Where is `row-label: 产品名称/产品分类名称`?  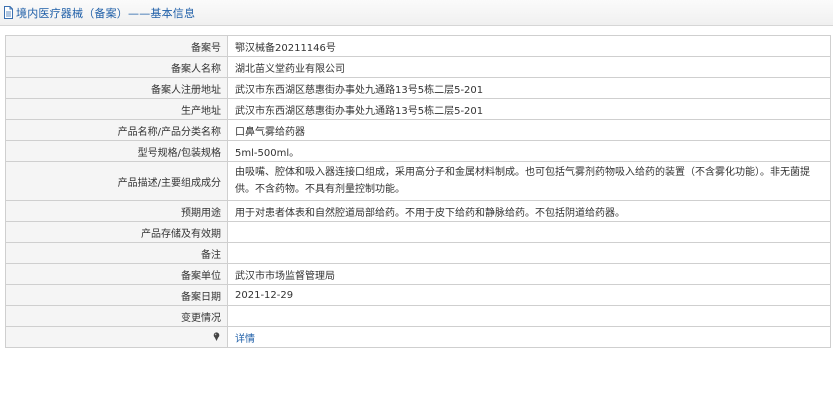
row-label: 产品名称/产品分类名称 is located at coordinates (116, 130).